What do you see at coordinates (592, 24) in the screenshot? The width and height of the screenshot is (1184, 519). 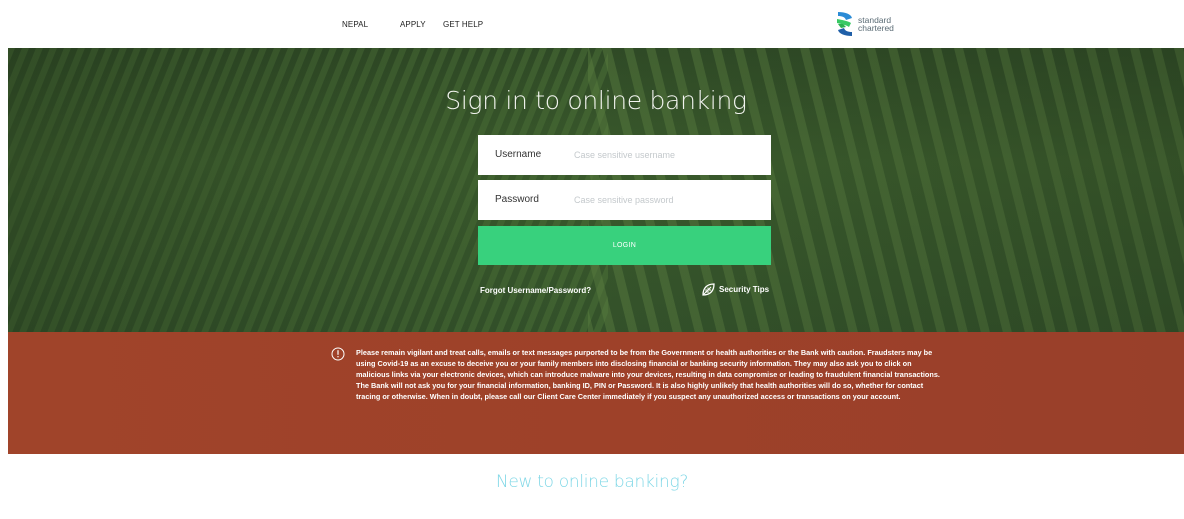 I see `top-navigation: NEPAL APPLY GET HELP standard chartered` at bounding box center [592, 24].